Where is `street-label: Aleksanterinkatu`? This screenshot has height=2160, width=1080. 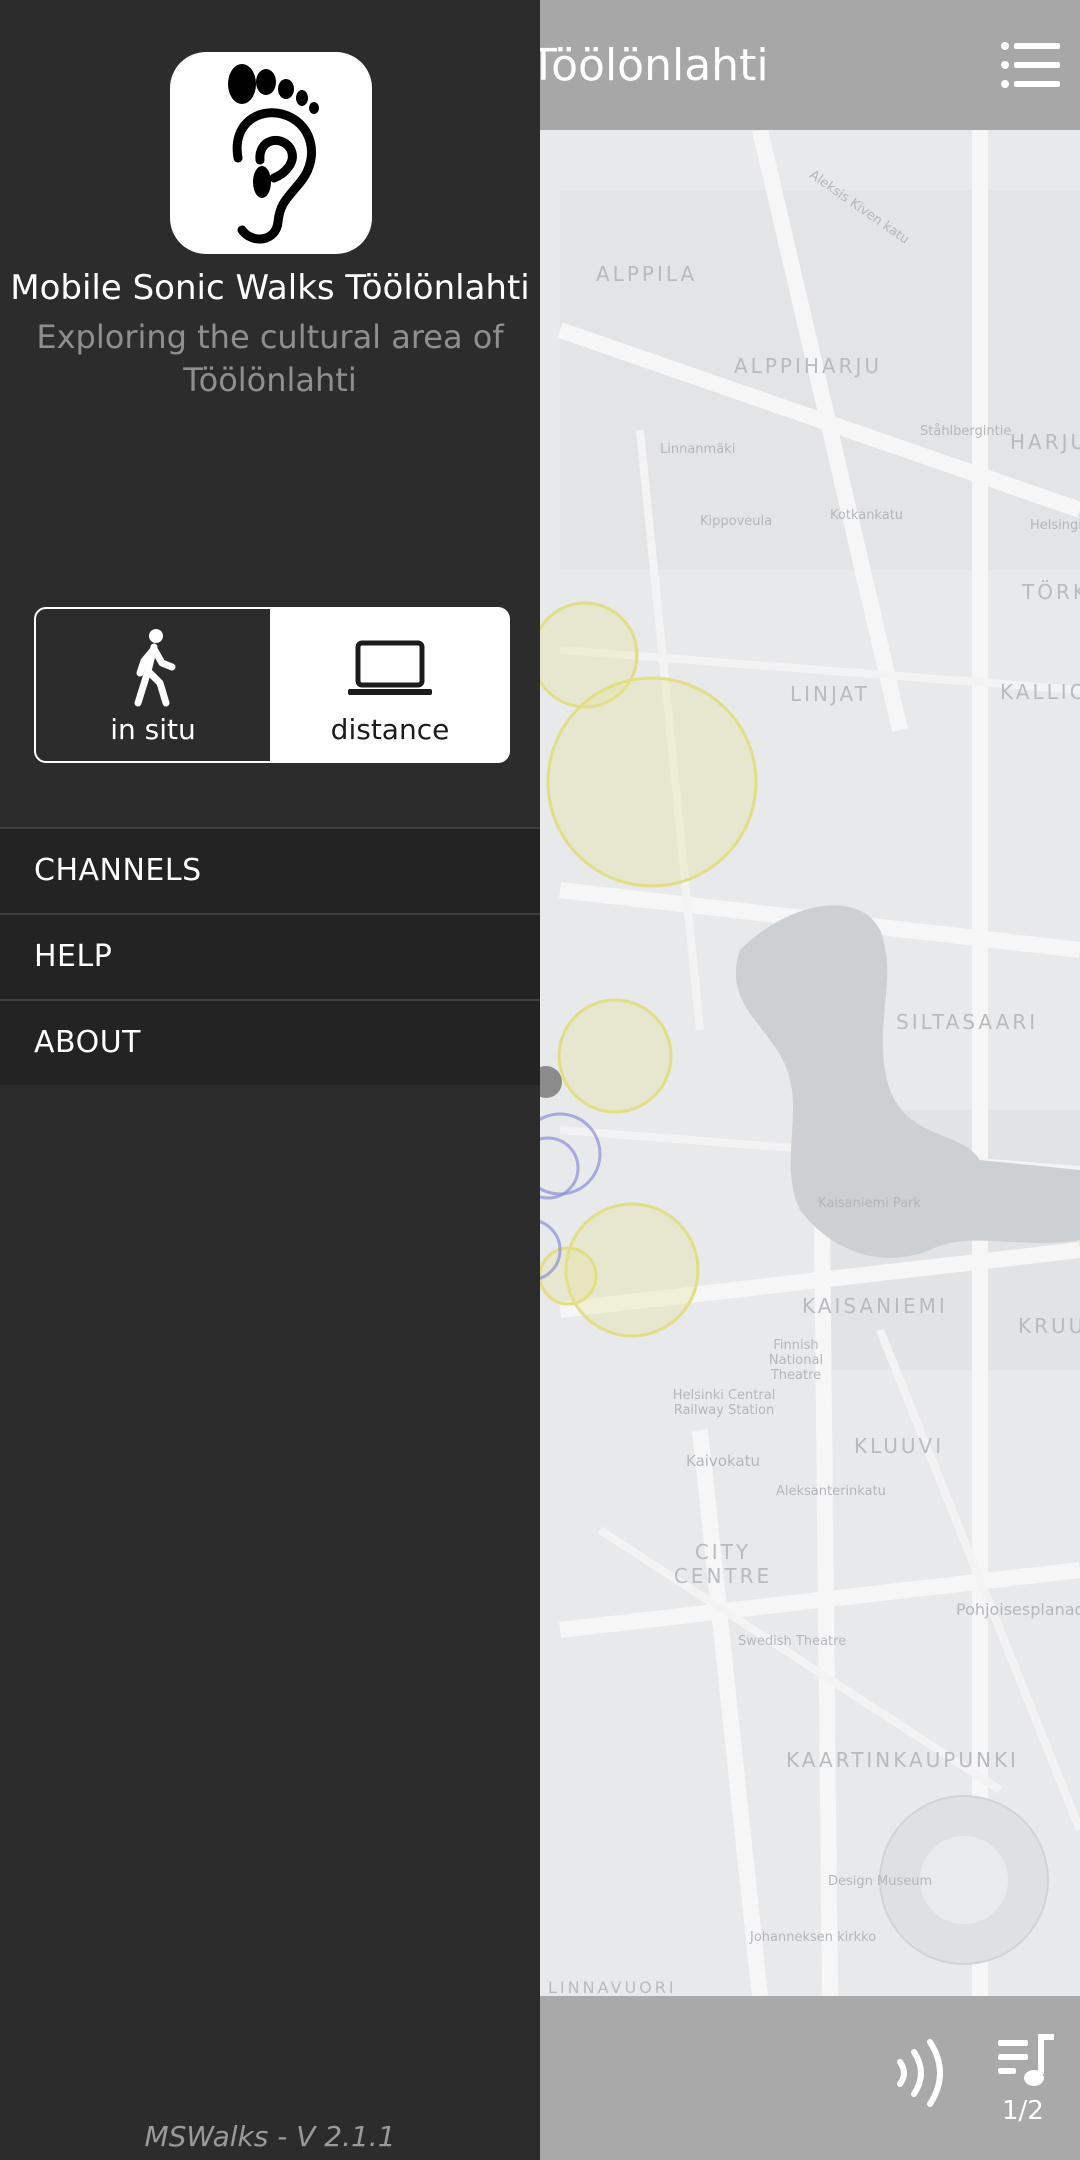 street-label: Aleksanterinkatu is located at coordinates (831, 1491).